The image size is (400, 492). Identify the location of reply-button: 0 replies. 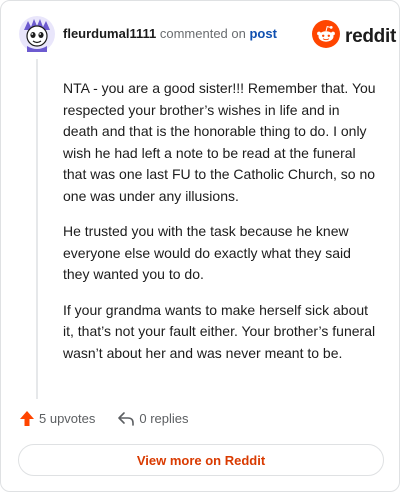
(153, 419).